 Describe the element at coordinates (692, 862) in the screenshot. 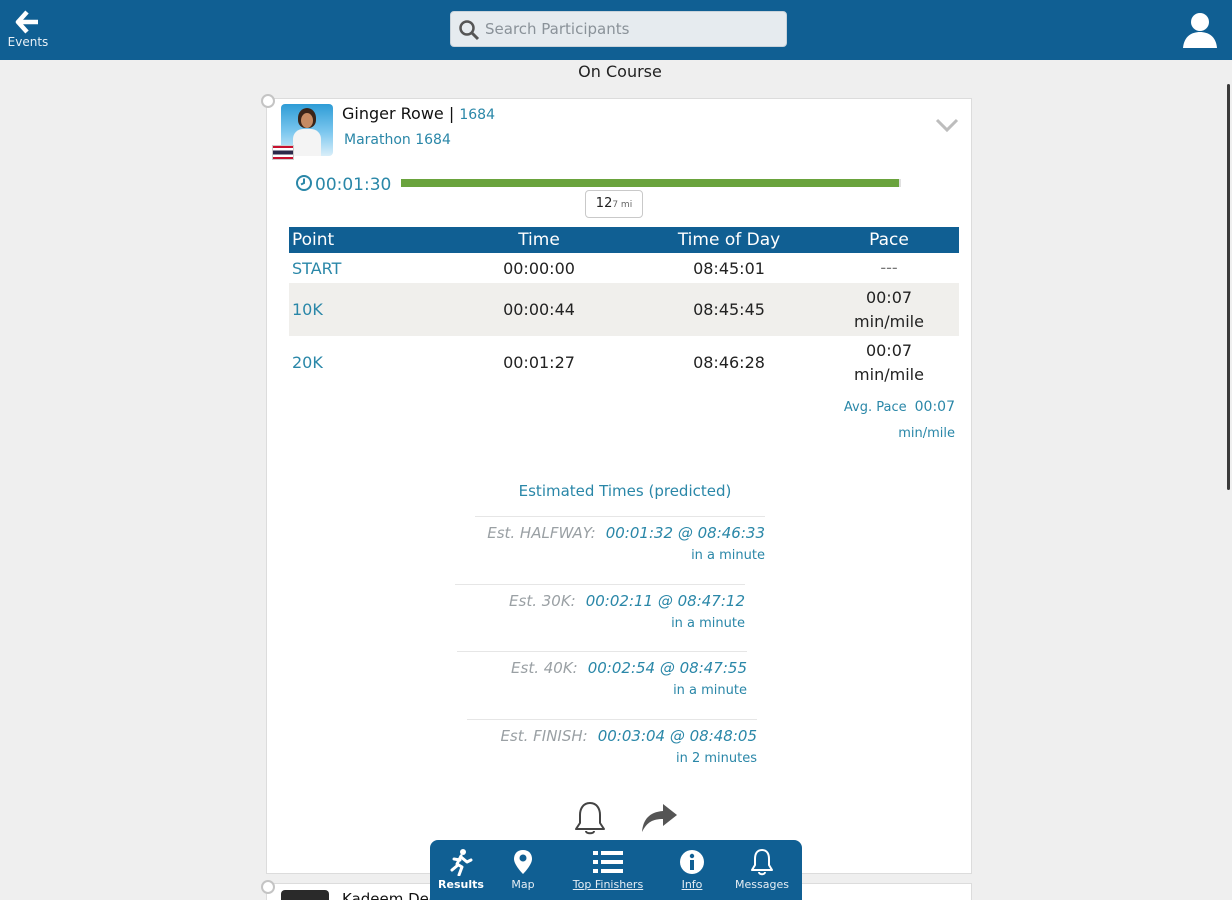

I see `info-icon` at that location.